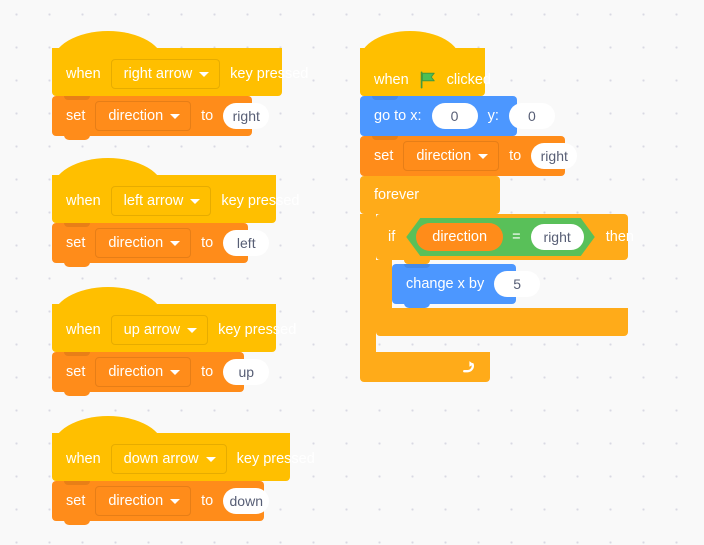  I want to click on x-coordinate-input: 0, so click(454, 116).